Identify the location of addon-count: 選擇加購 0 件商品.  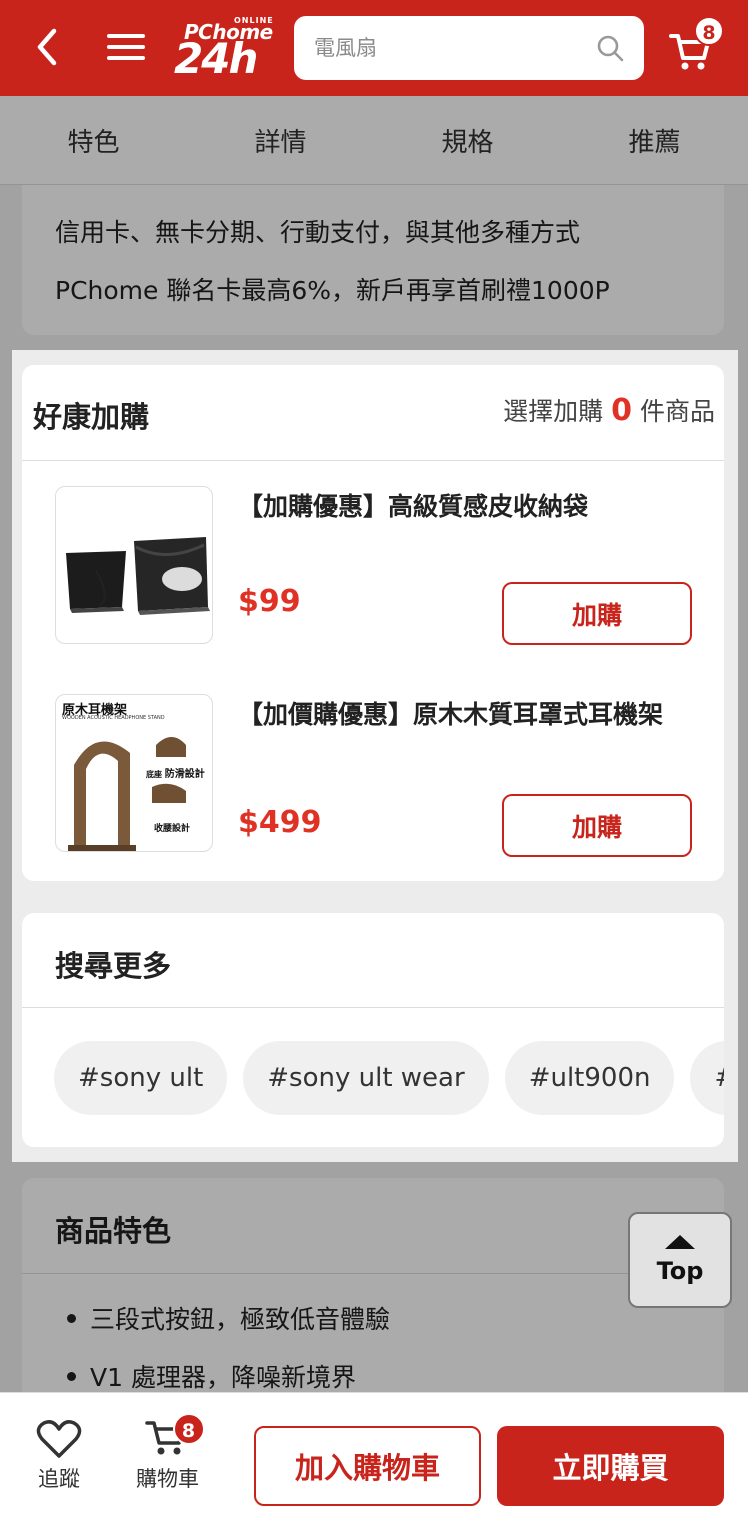
(609, 410).